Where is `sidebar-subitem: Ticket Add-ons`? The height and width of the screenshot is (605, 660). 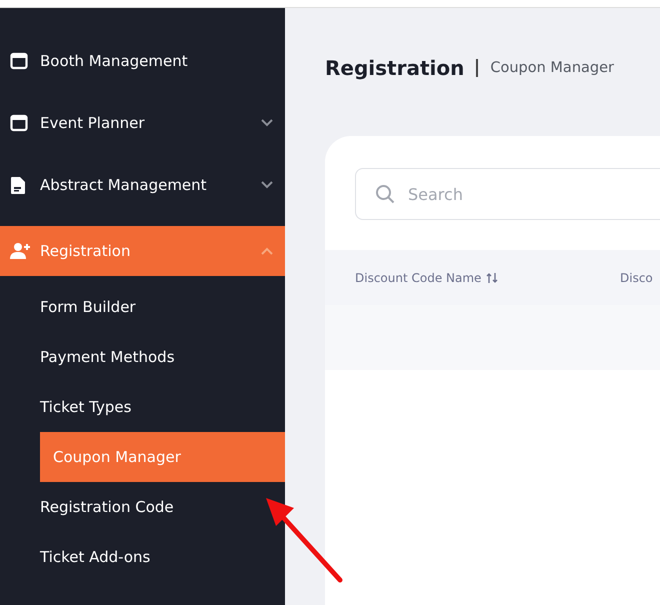
sidebar-subitem: Ticket Add-ons is located at coordinates (162, 557).